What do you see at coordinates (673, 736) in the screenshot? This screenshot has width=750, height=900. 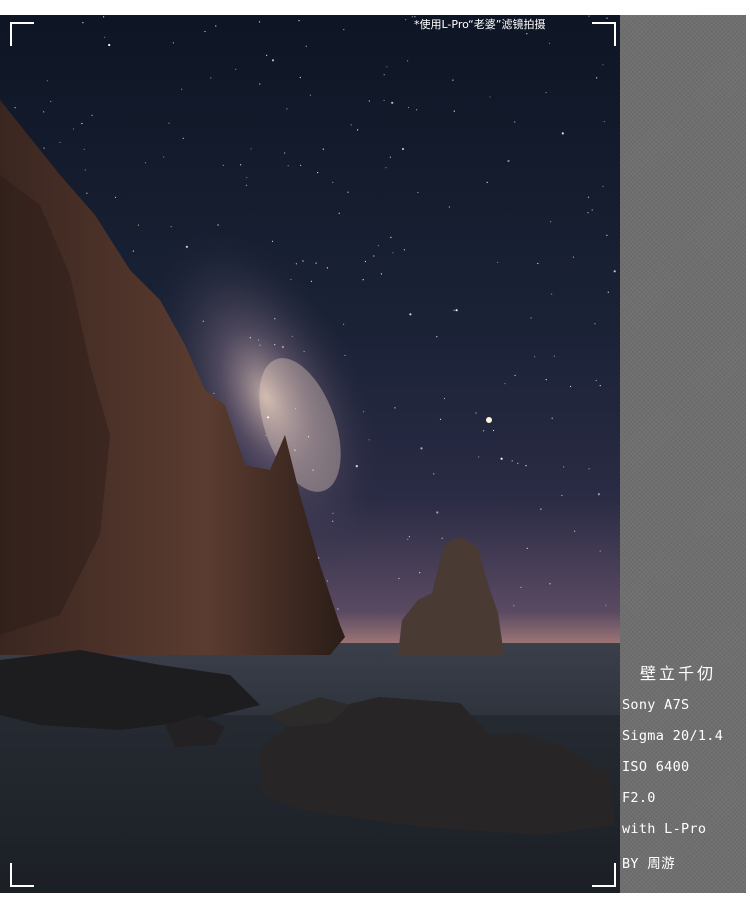 I see `caption-lens: Sigma 20/1.4` at bounding box center [673, 736].